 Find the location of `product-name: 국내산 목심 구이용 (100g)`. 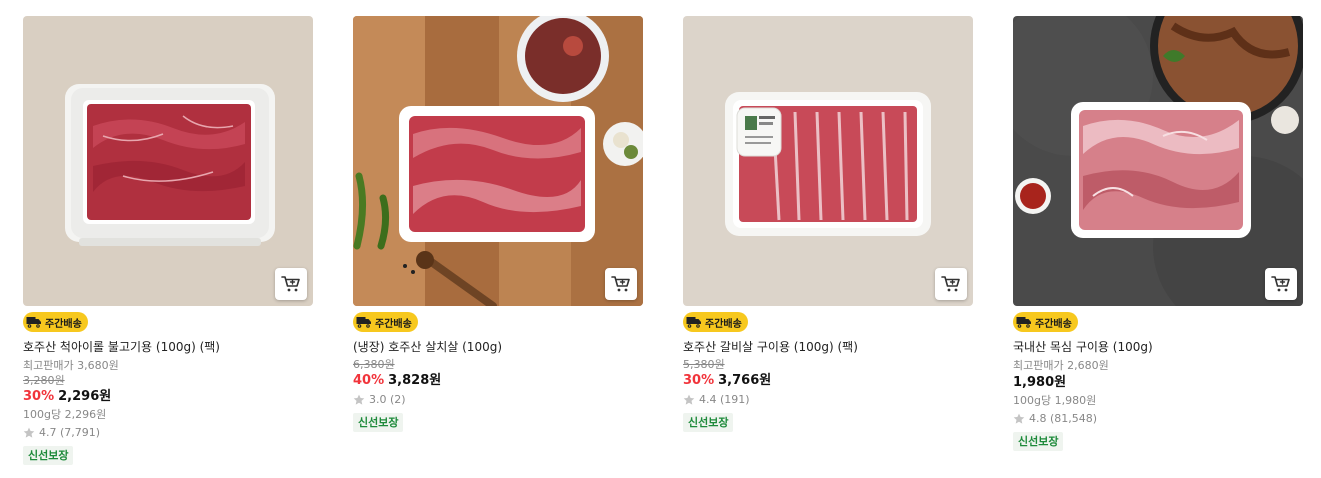

product-name: 국내산 목심 구이용 (100g) is located at coordinates (1158, 347).